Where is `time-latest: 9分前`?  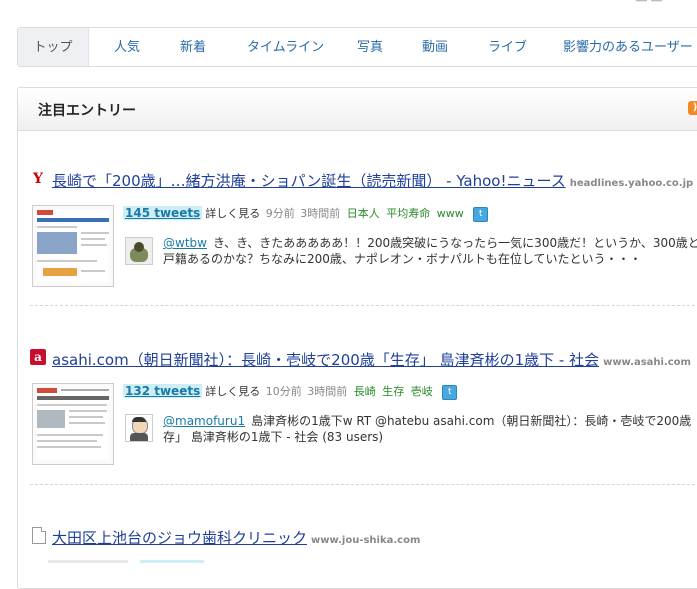
time-latest: 9分前 is located at coordinates (280, 213).